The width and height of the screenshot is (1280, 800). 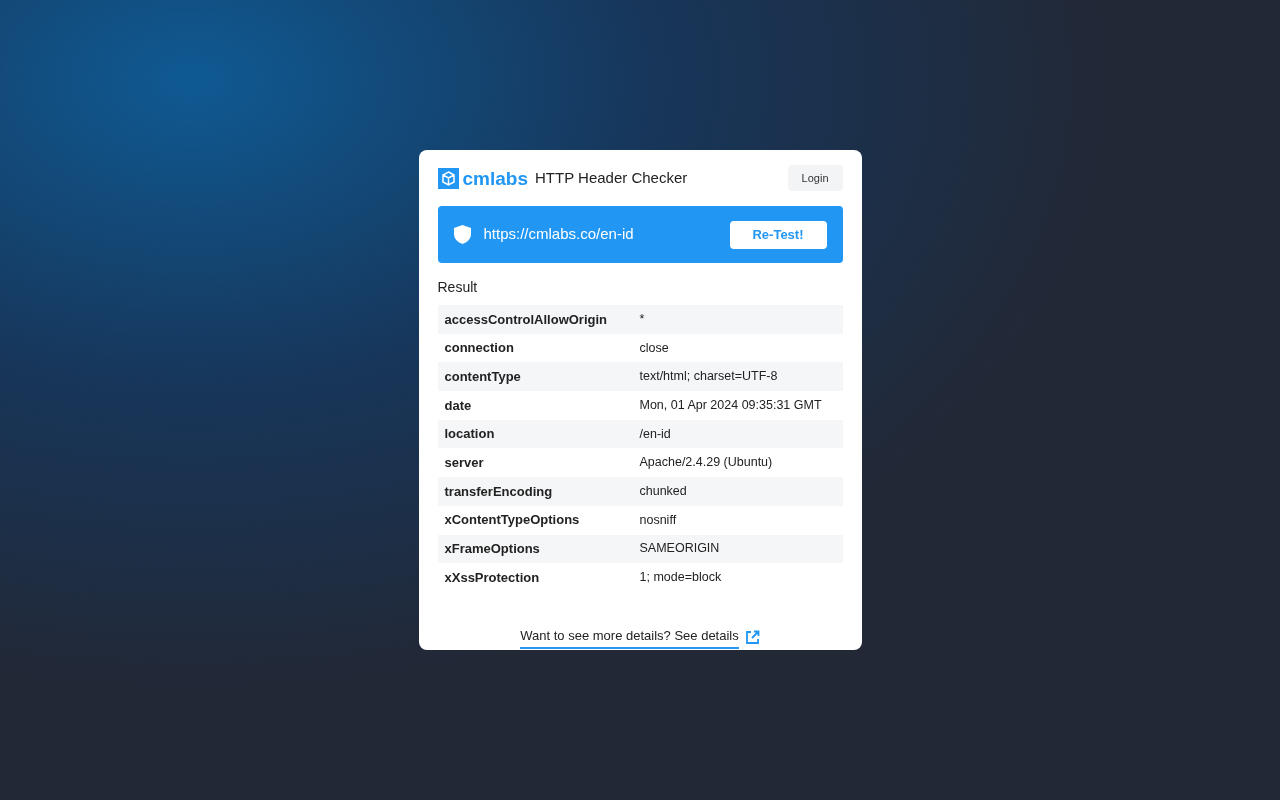 What do you see at coordinates (448, 178) in the screenshot?
I see `cube-logo-icon` at bounding box center [448, 178].